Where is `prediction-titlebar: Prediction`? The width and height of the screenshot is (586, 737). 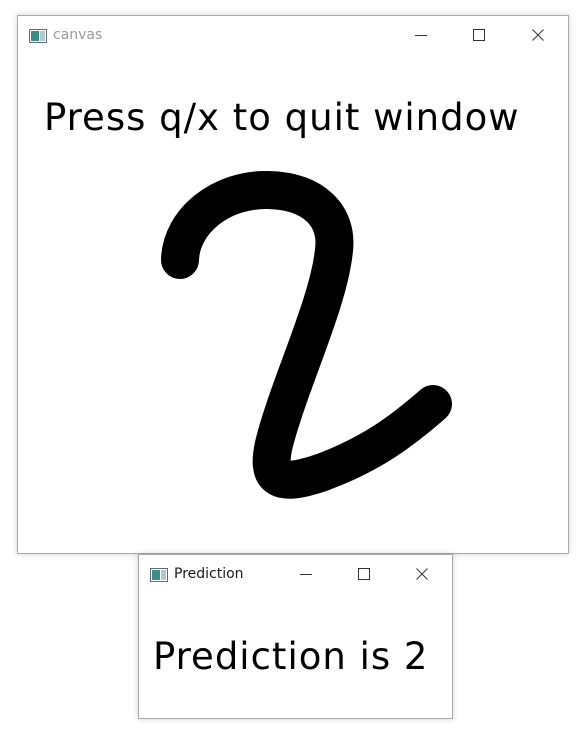 prediction-titlebar: Prediction is located at coordinates (295, 574).